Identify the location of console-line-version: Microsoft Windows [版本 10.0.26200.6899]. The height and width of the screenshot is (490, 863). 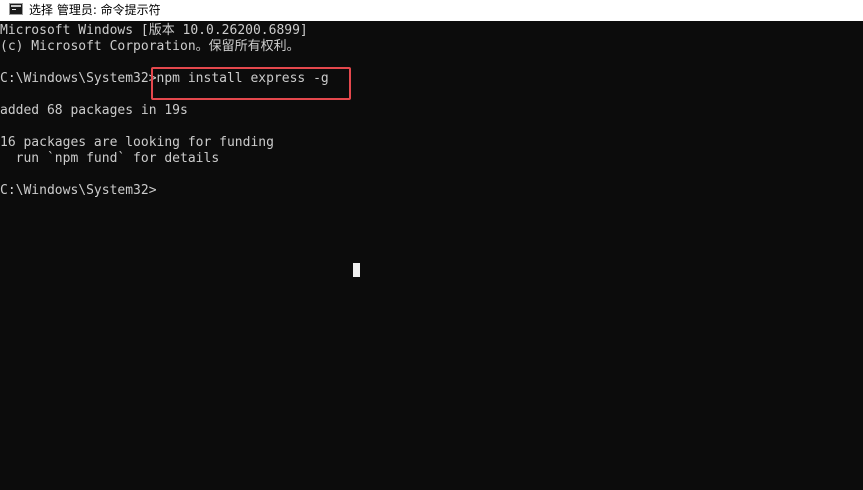
(154, 30).